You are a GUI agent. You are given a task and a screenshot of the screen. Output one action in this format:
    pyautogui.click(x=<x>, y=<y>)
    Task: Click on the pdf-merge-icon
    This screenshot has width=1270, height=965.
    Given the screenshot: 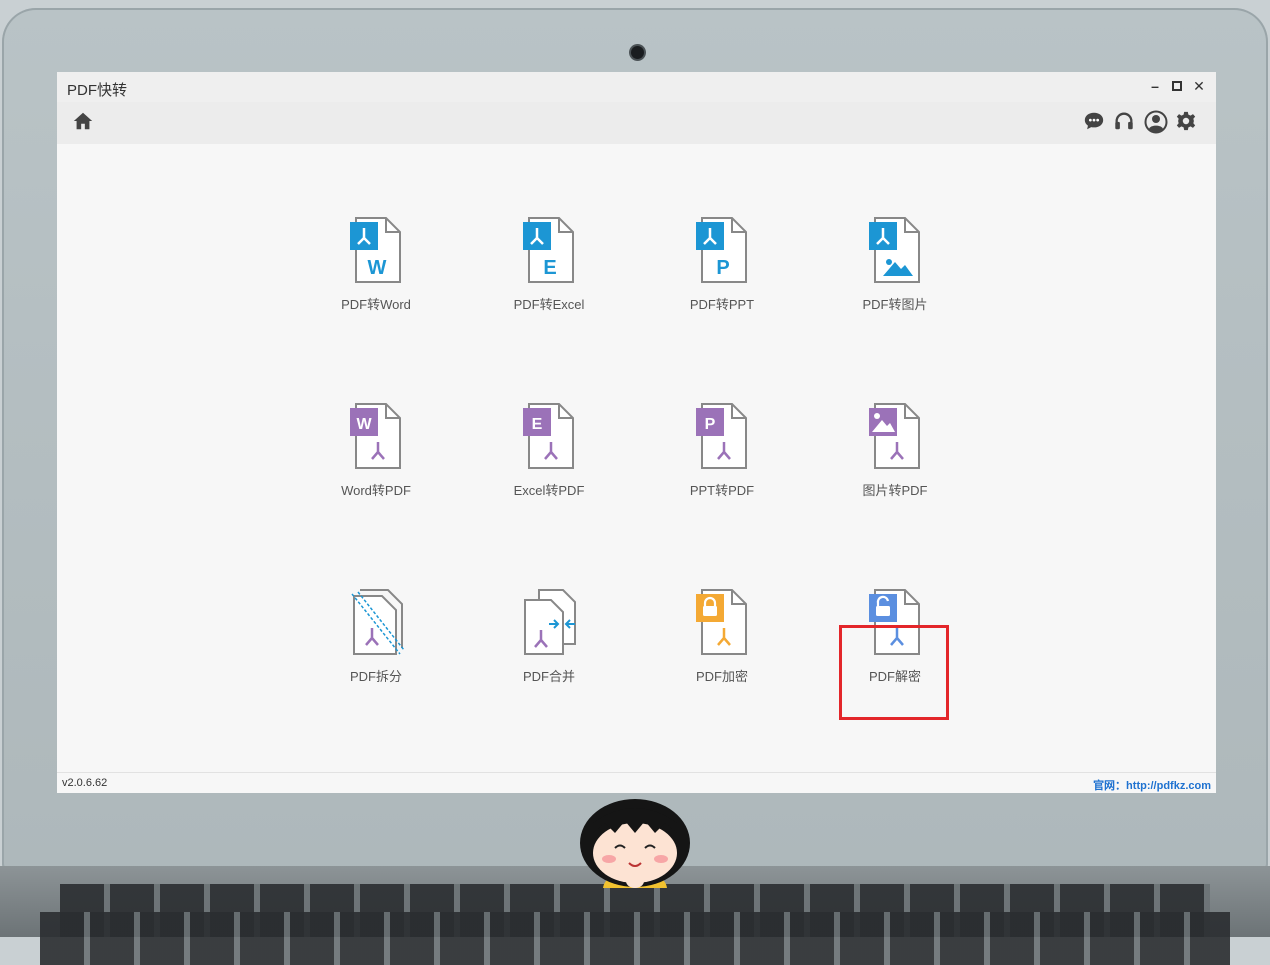 What is the action you would take?
    pyautogui.click(x=550, y=622)
    